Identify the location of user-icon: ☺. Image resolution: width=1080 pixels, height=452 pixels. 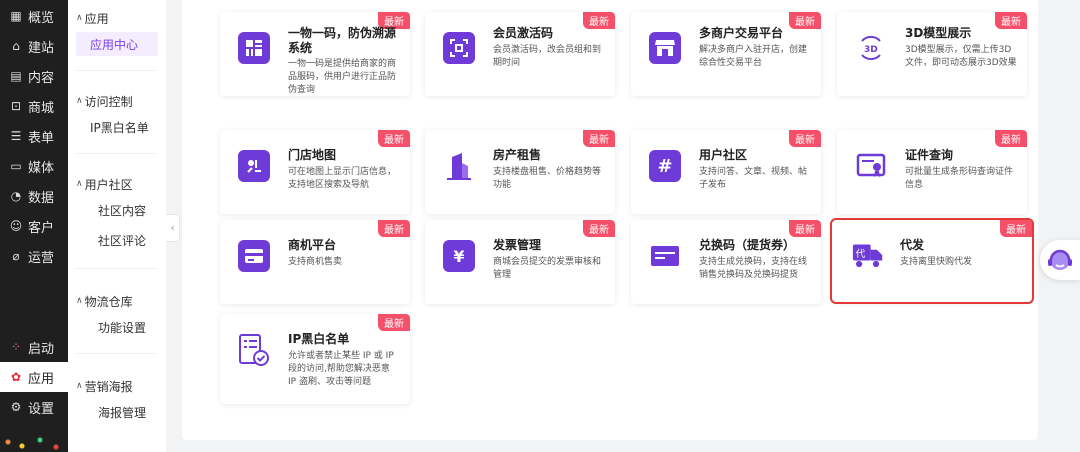
(16, 226).